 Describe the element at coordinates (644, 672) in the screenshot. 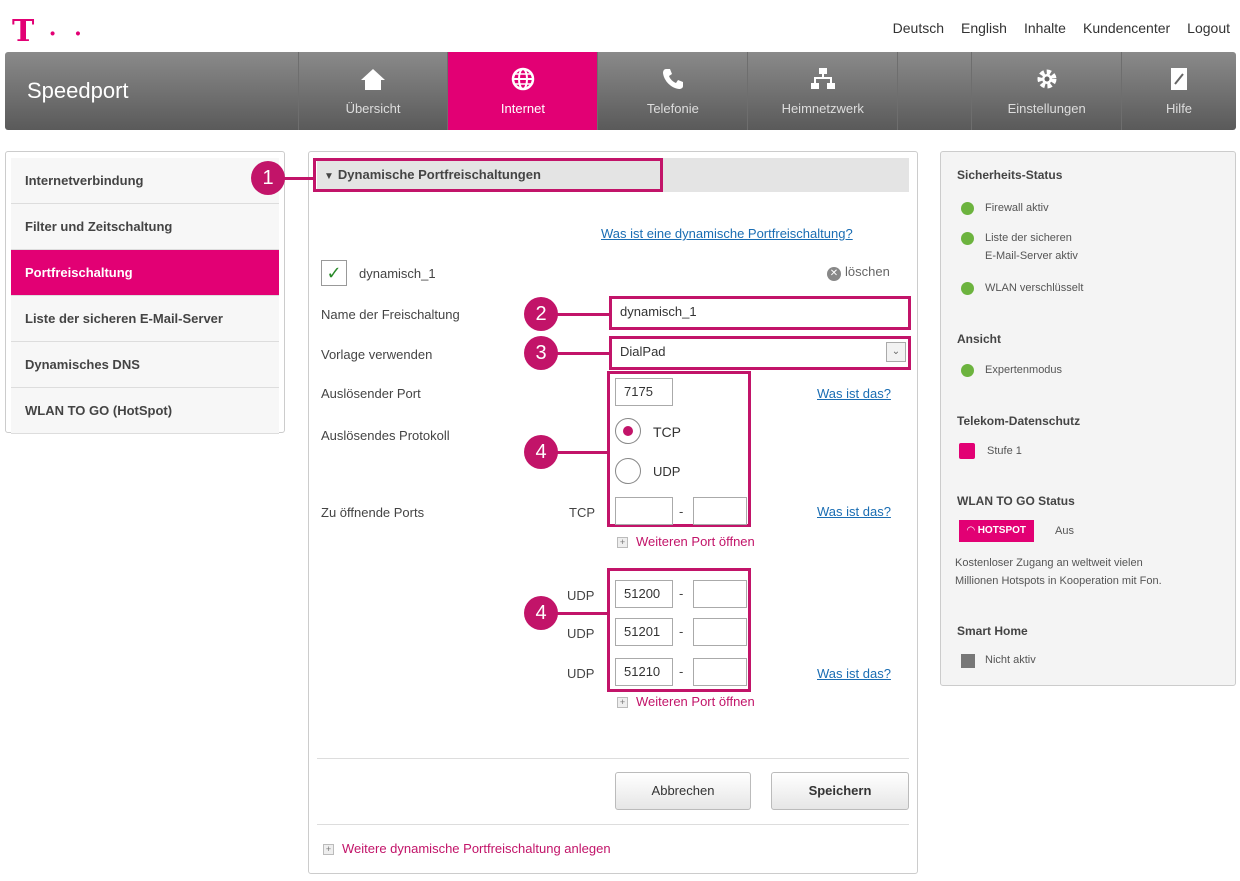

I see `udp-port3-from-input: 51210` at that location.